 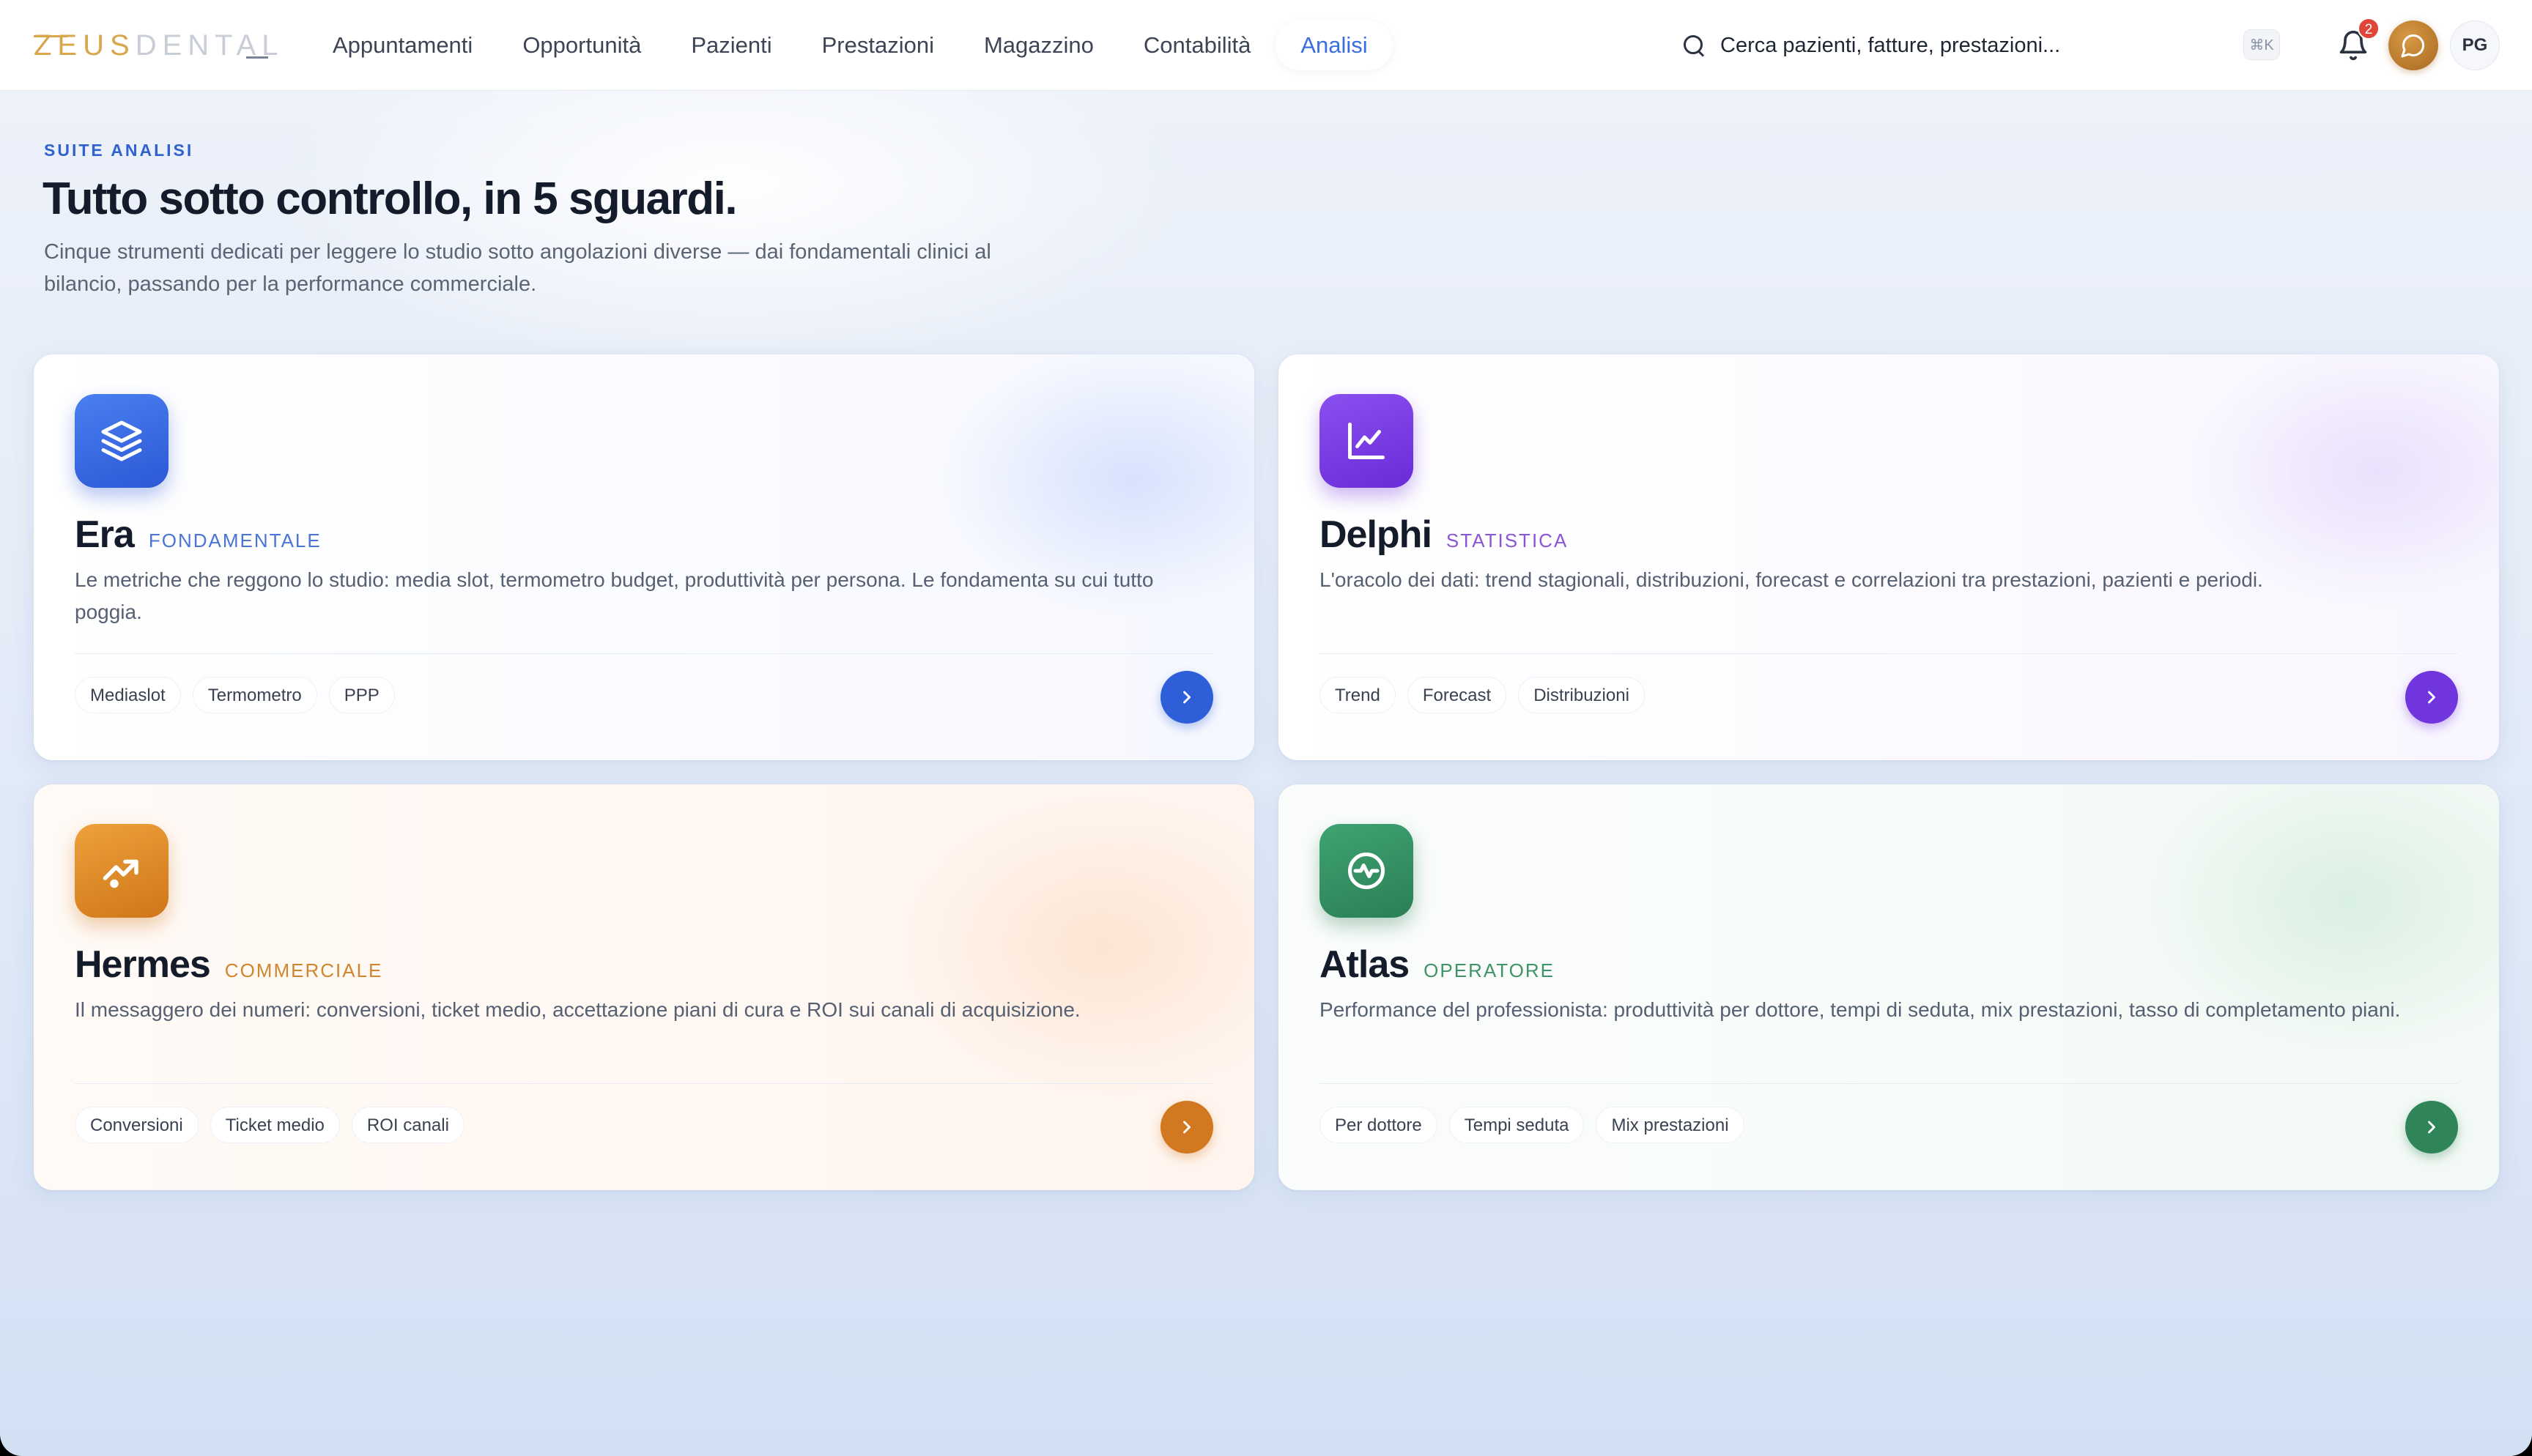 What do you see at coordinates (403, 45) in the screenshot?
I see `nav-item-appuntamenti: Appuntamenti` at bounding box center [403, 45].